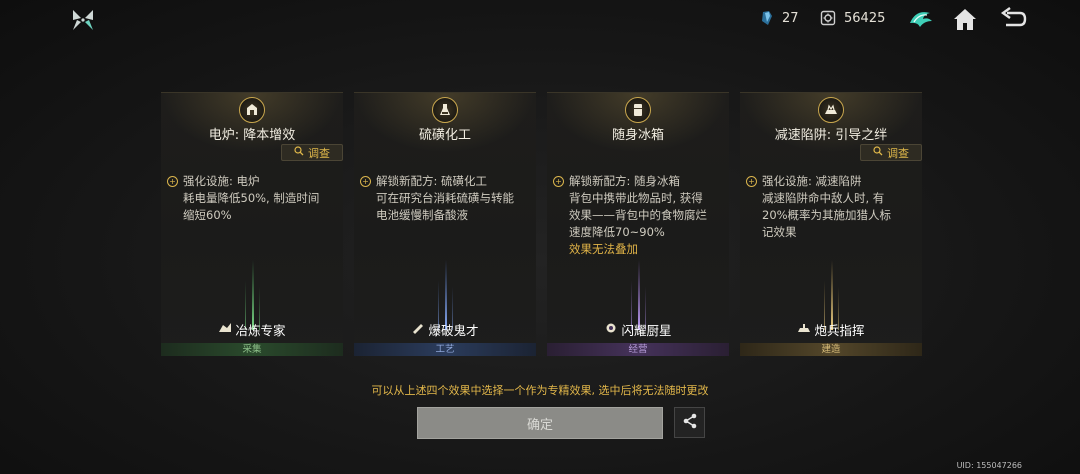 This screenshot has height=474, width=1080. I want to click on card-category: 采集, so click(252, 349).